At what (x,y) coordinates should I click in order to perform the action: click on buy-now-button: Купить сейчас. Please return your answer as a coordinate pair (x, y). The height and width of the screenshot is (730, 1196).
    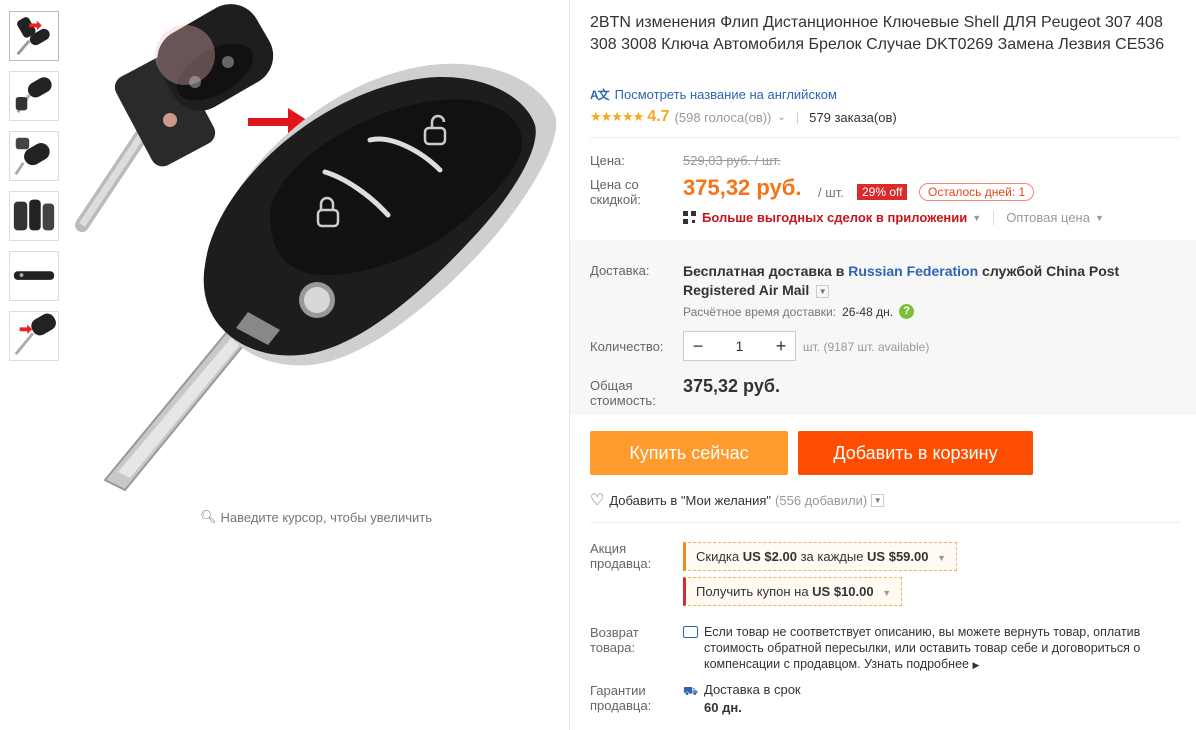
    Looking at the image, I should click on (689, 453).